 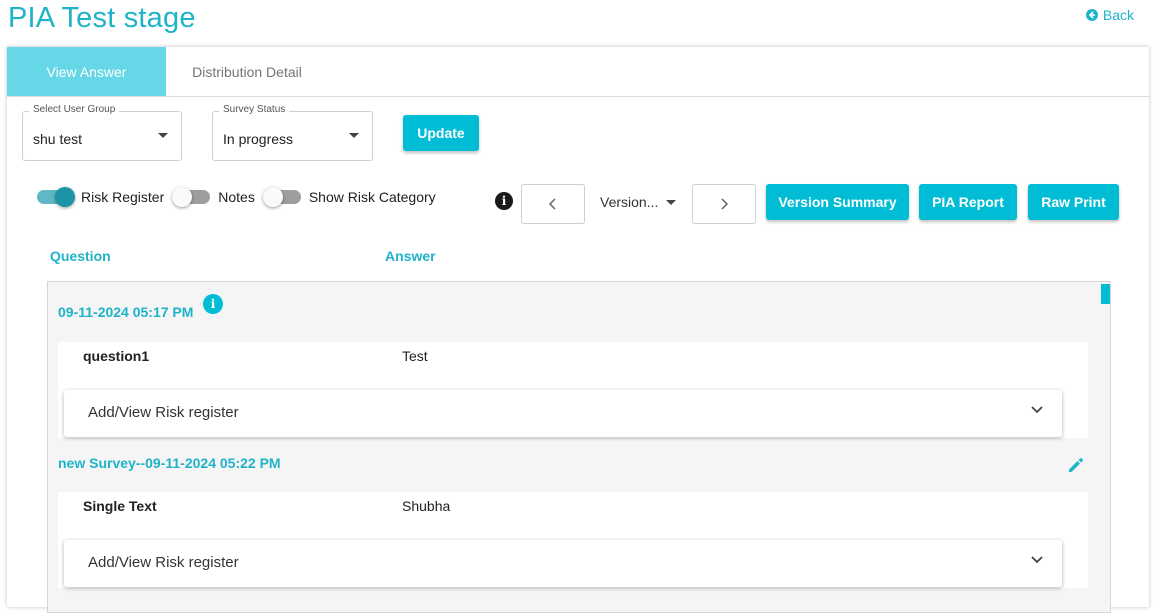 What do you see at coordinates (56, 197) in the screenshot?
I see `risk-register-toggle` at bounding box center [56, 197].